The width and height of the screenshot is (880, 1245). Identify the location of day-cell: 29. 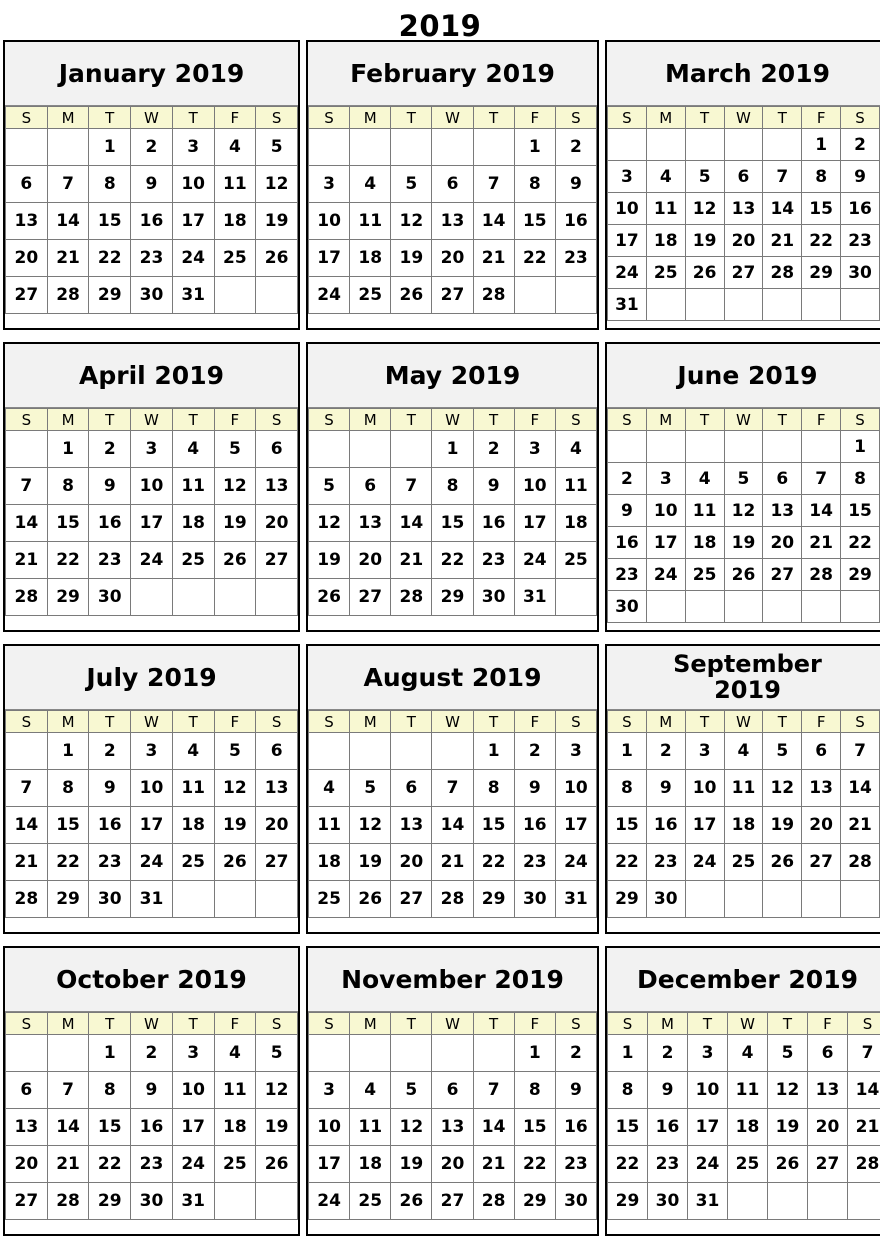
(110, 1201).